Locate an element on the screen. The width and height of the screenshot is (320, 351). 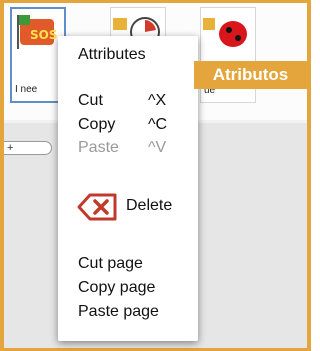
menu-item-paste: Paste is located at coordinates (98, 148).